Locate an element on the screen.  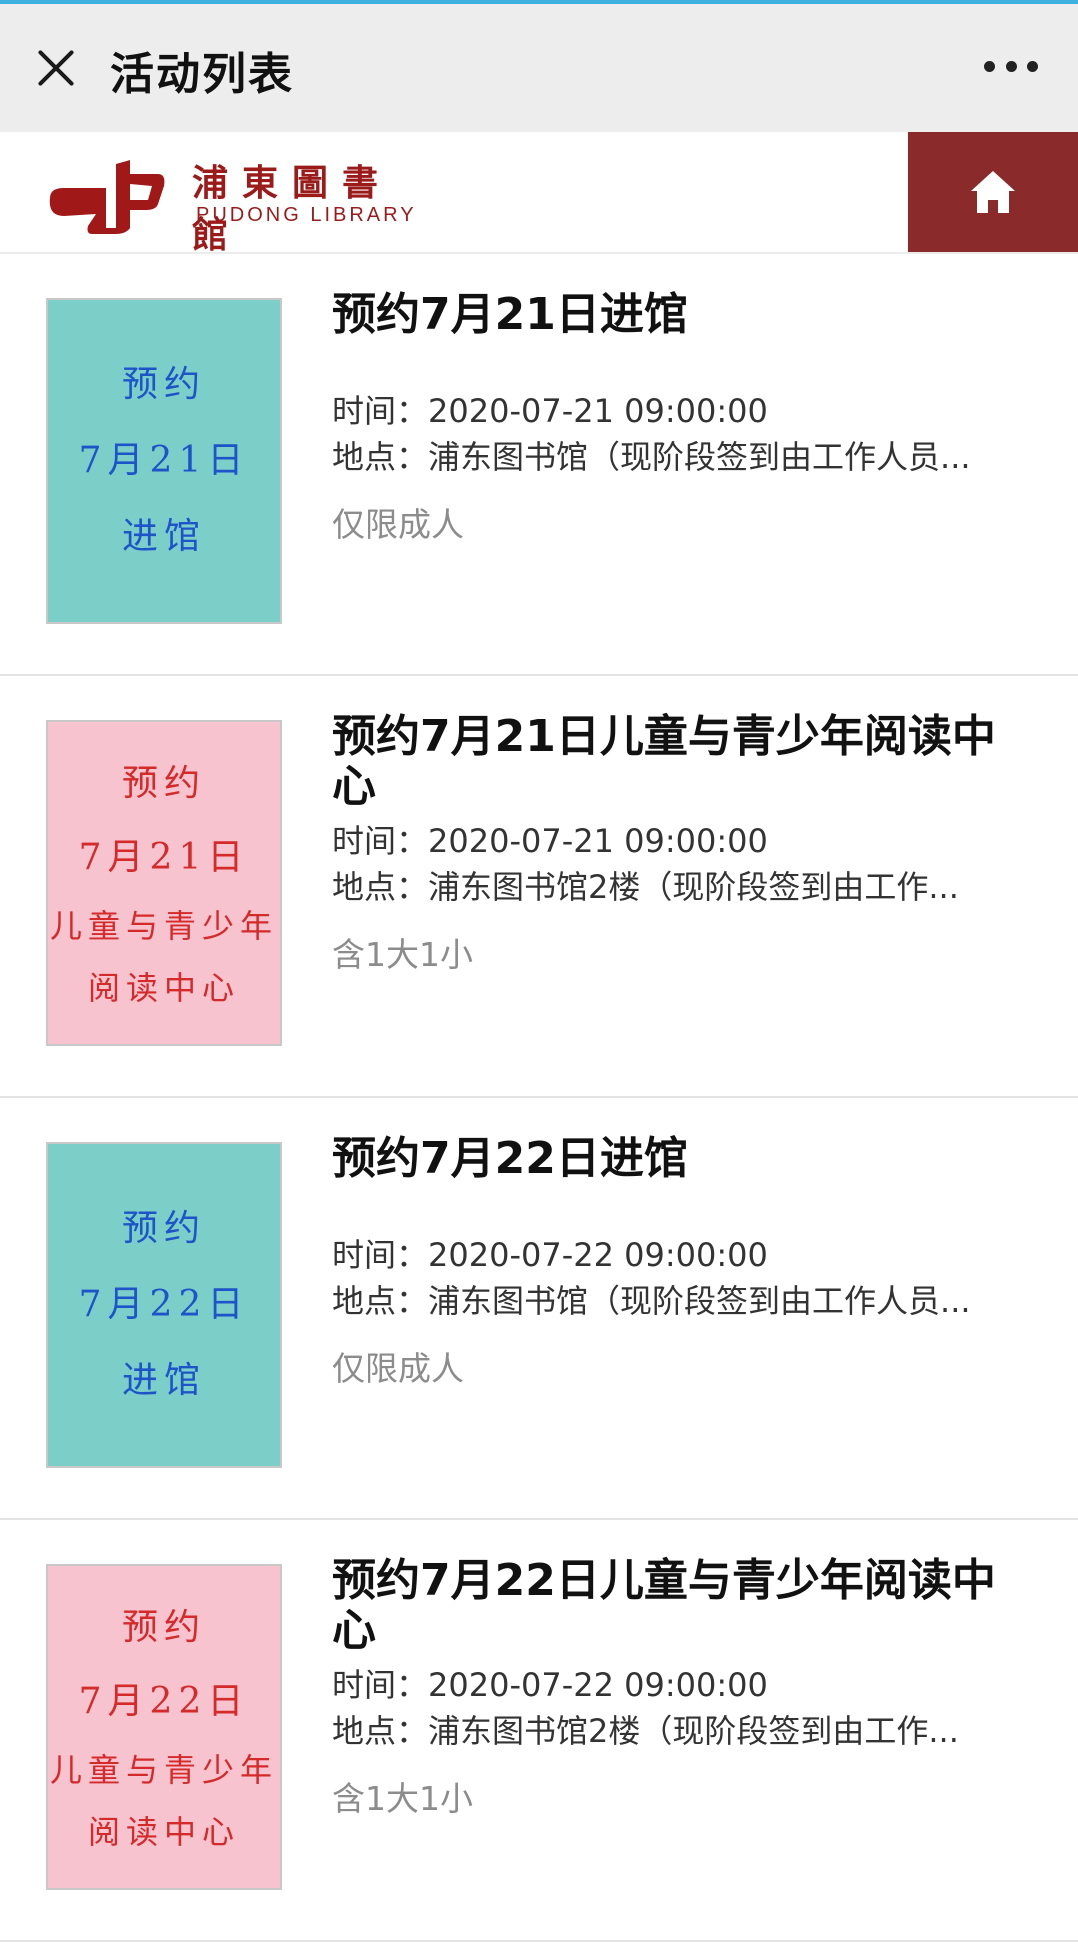
home-button is located at coordinates (993, 192).